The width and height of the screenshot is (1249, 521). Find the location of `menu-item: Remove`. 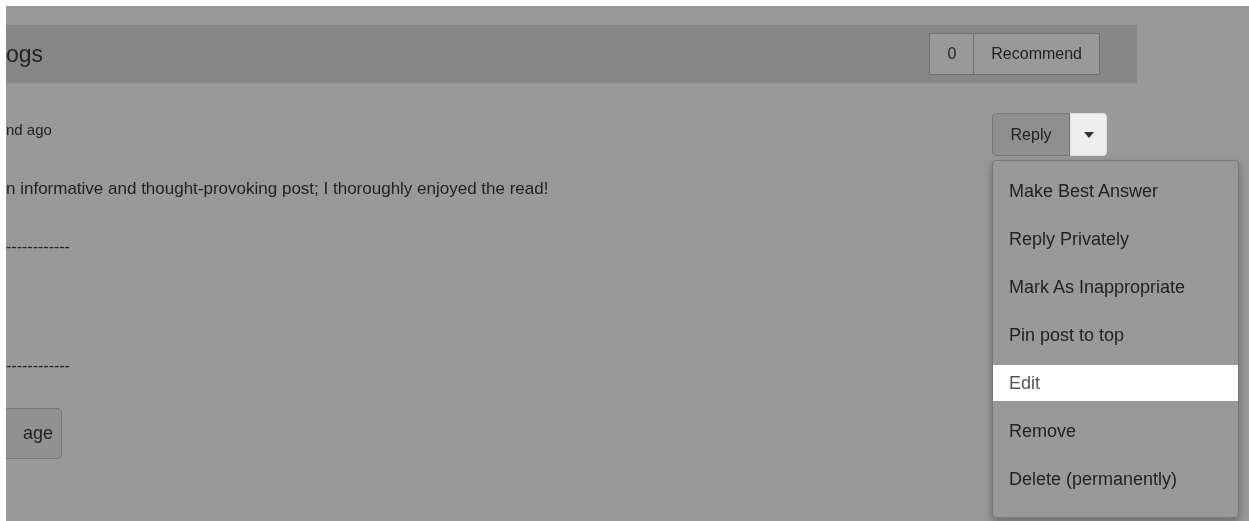

menu-item: Remove is located at coordinates (1115, 437).